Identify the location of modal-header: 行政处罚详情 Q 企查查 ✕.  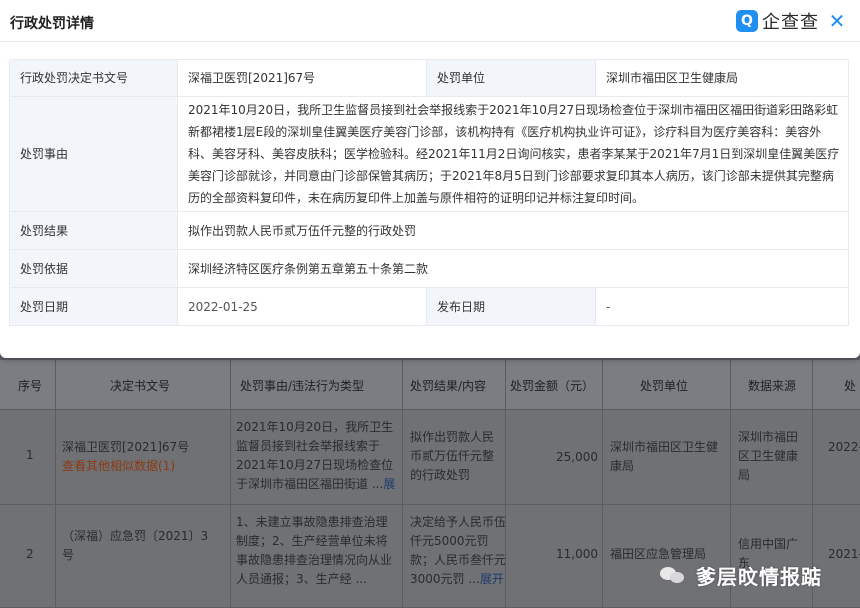
(430, 21).